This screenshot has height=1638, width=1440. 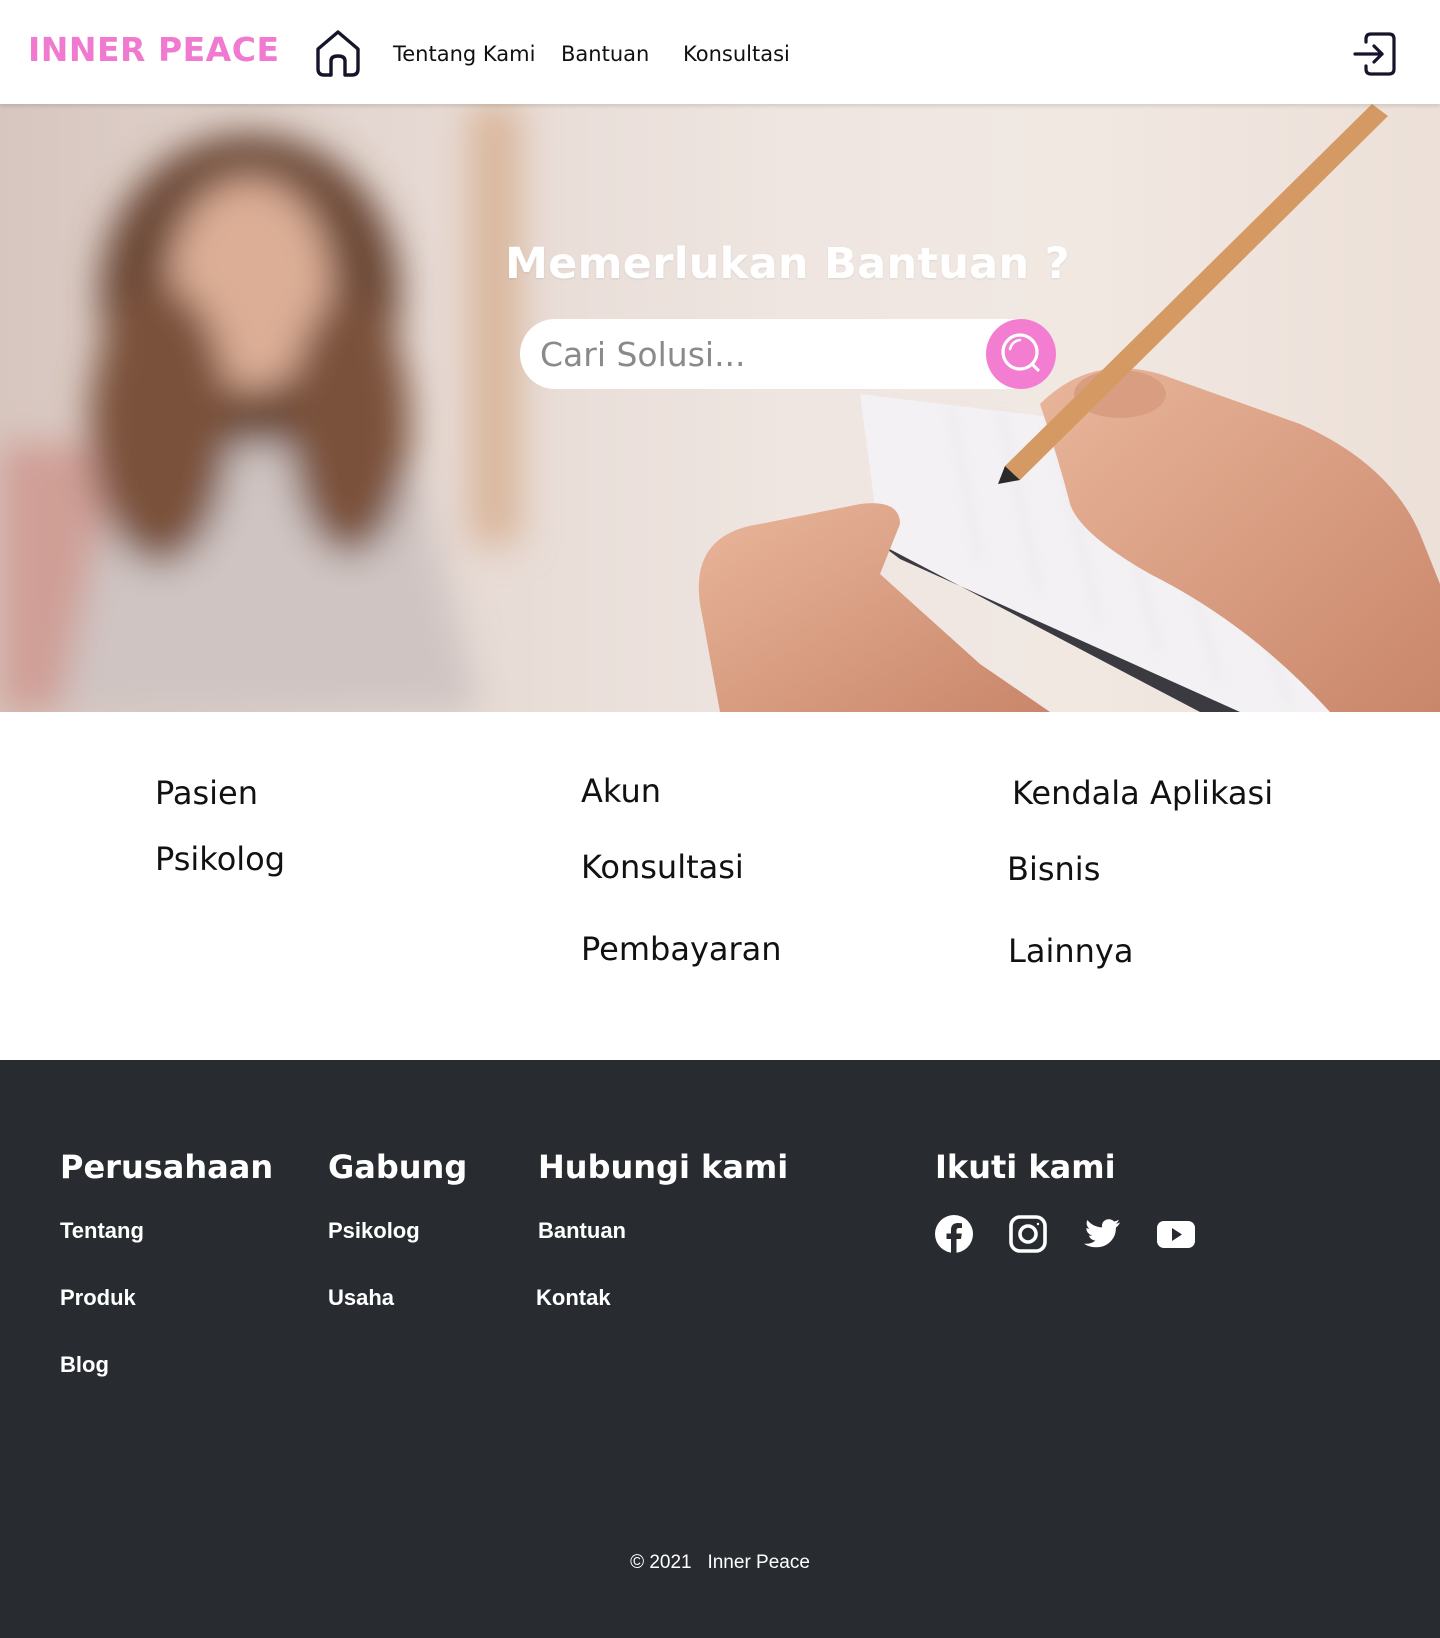 What do you see at coordinates (760, 354) in the screenshot?
I see `search-input` at bounding box center [760, 354].